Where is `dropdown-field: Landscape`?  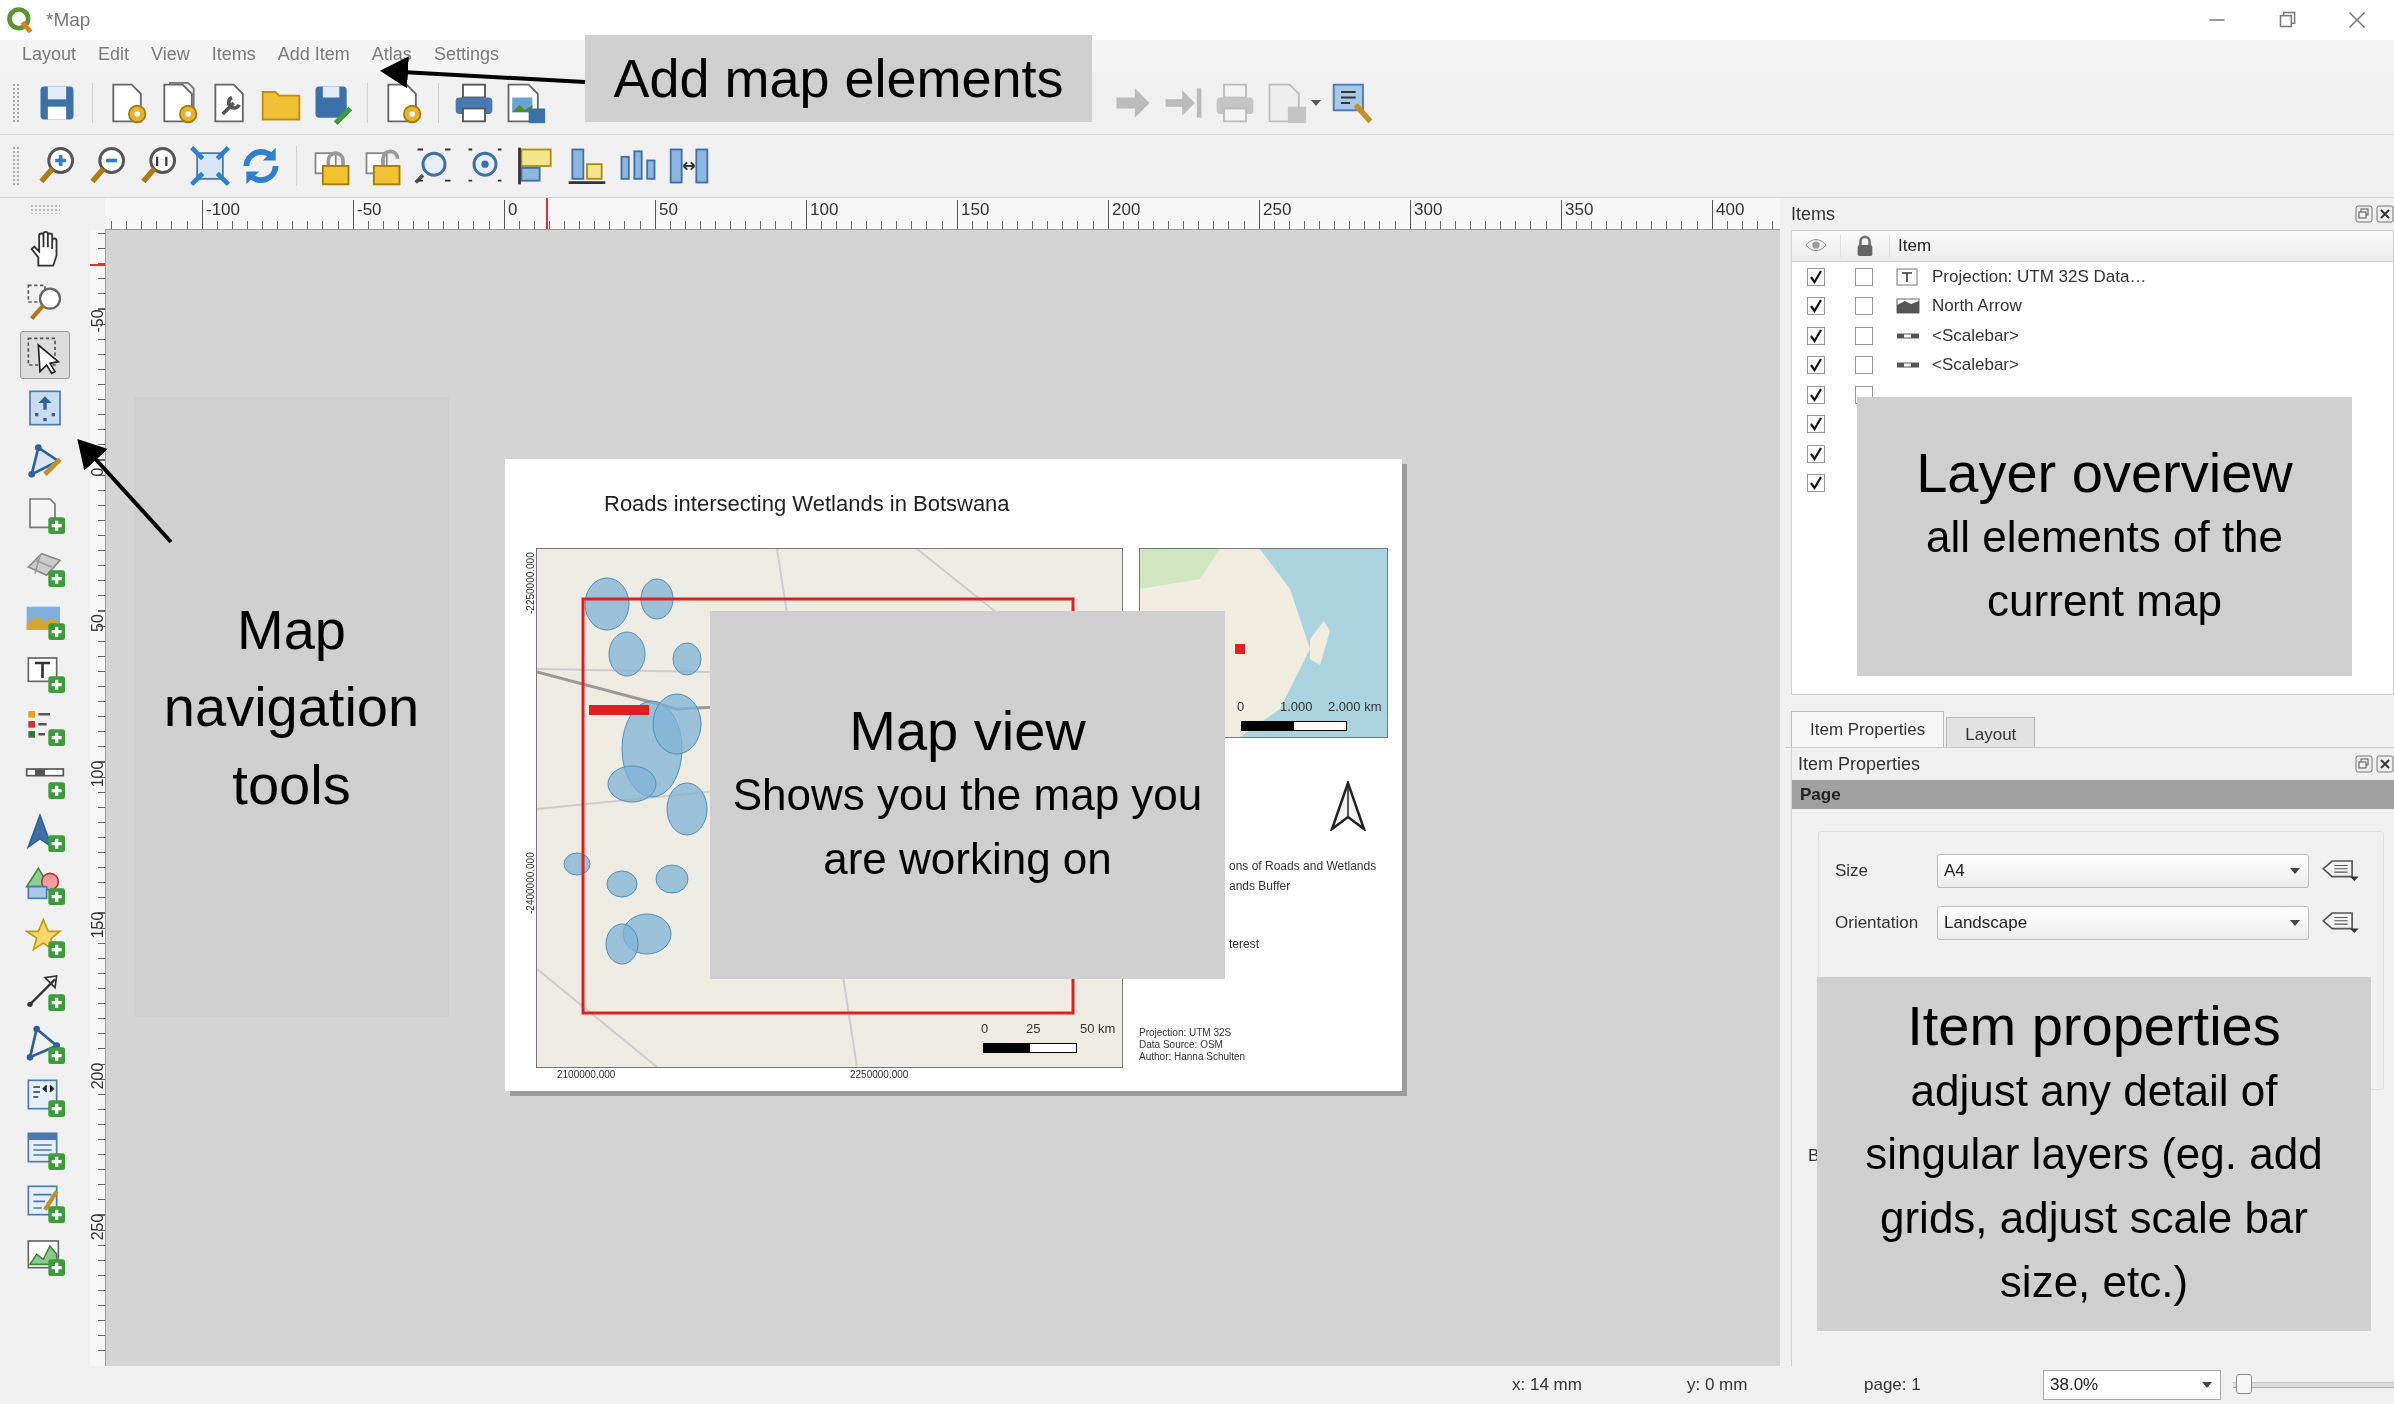 dropdown-field: Landscape is located at coordinates (2123, 923).